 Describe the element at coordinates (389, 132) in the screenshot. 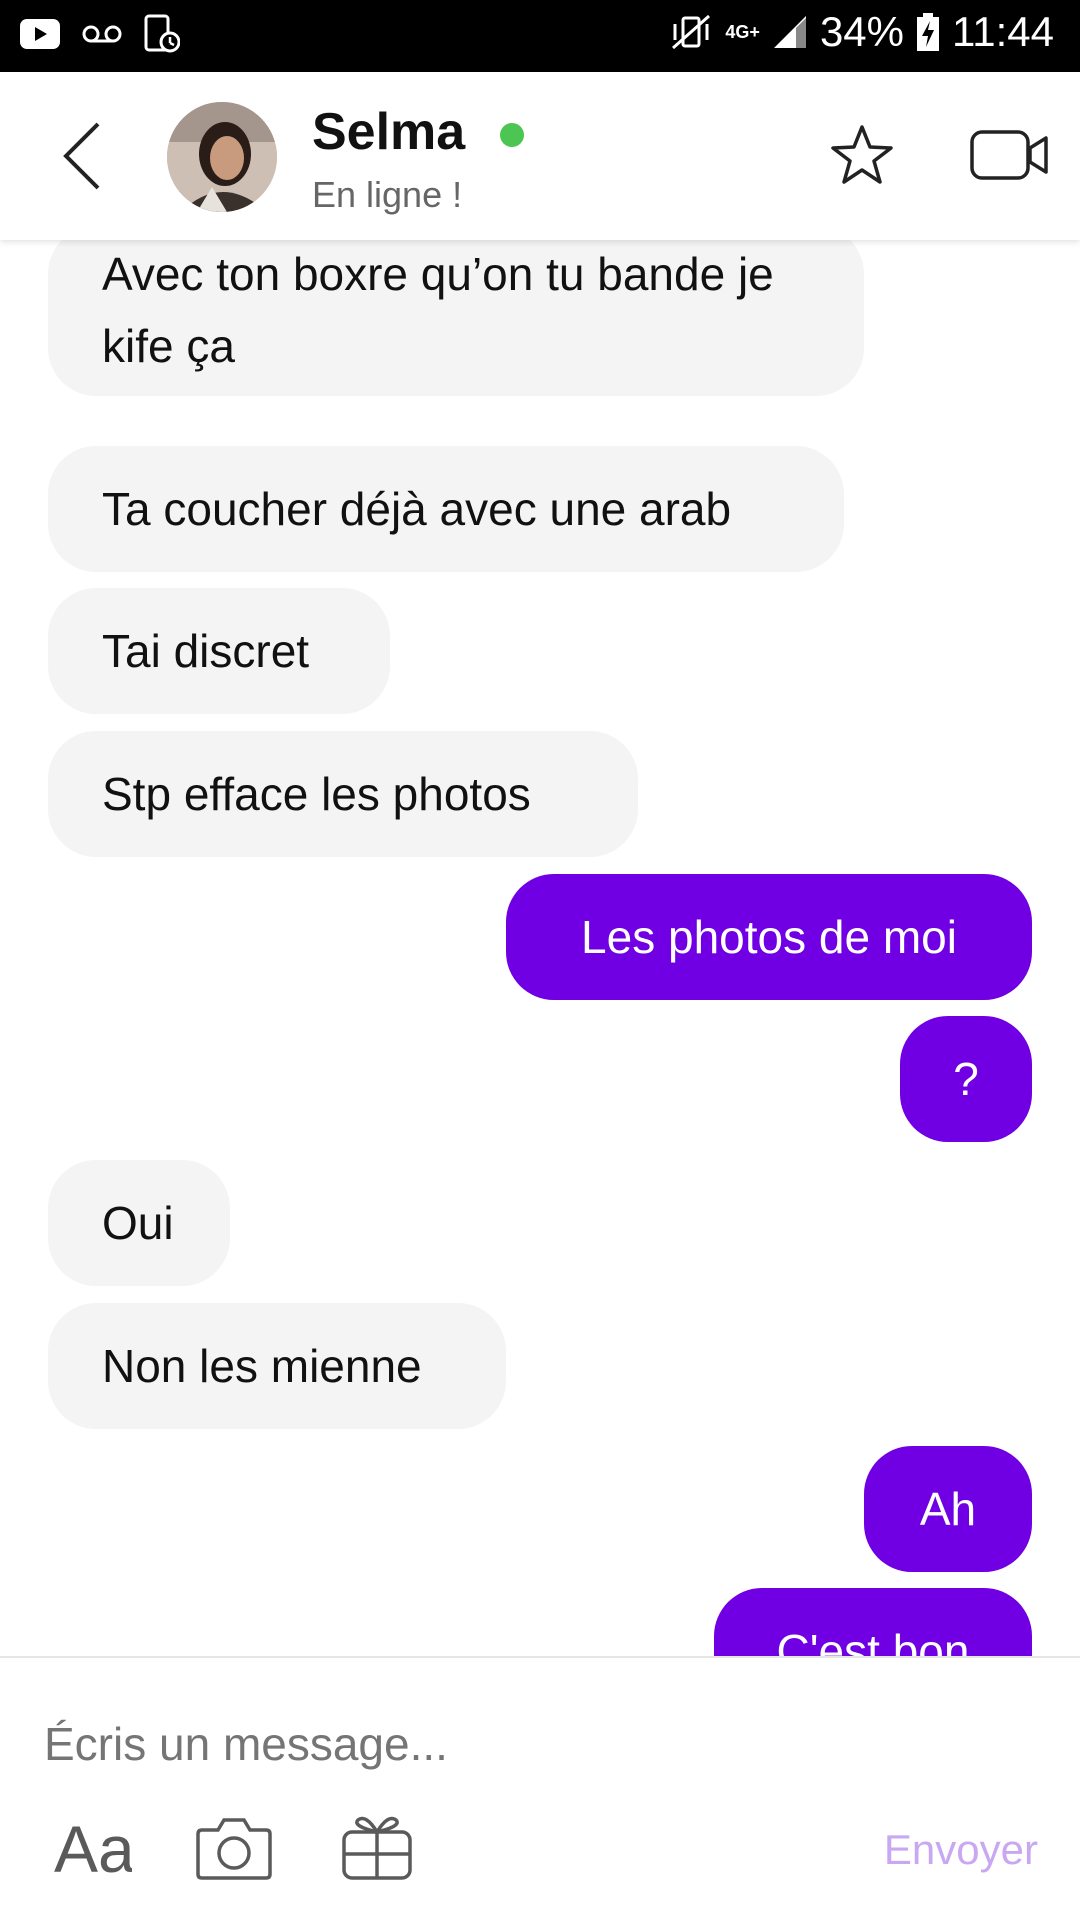

I see `contact-name: Selma` at that location.